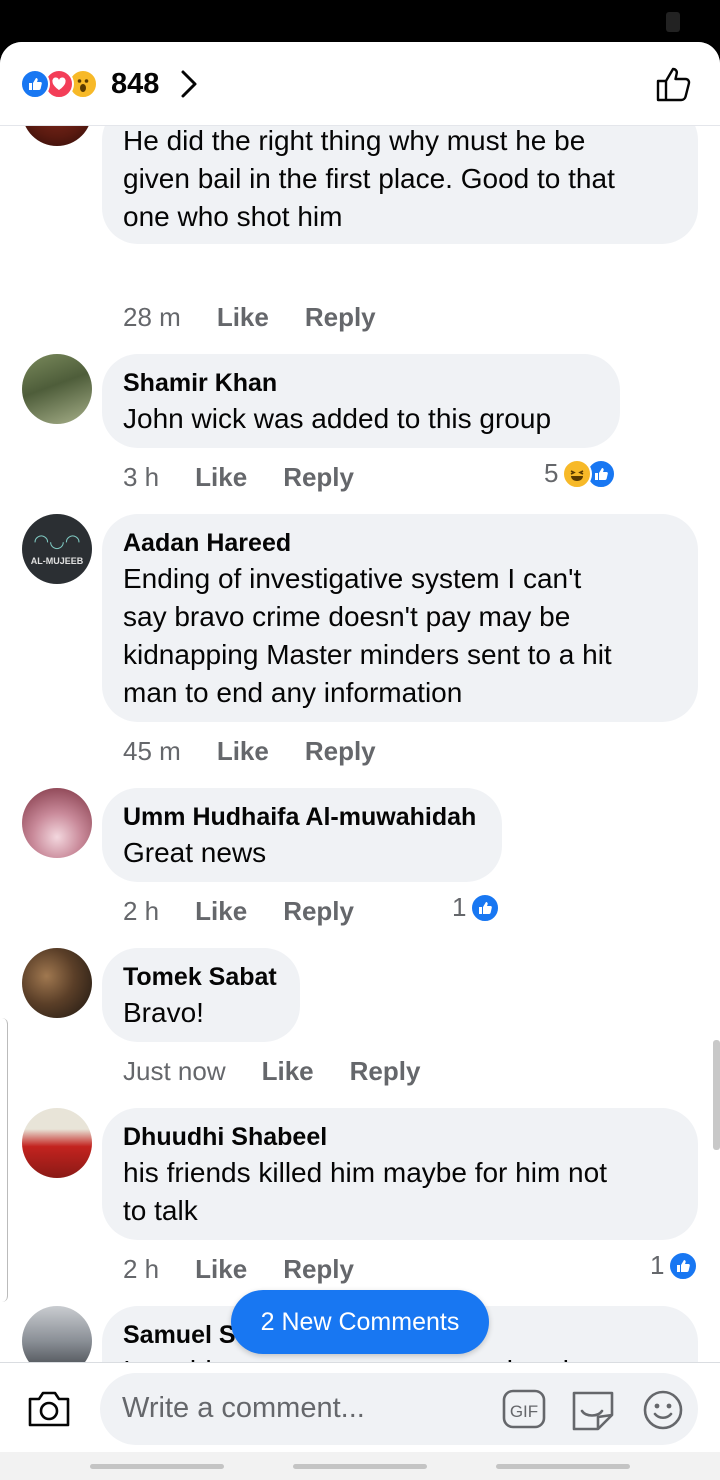  Describe the element at coordinates (201, 995) in the screenshot. I see `comment-bubble: Tomek Sabat Bravo!` at that location.